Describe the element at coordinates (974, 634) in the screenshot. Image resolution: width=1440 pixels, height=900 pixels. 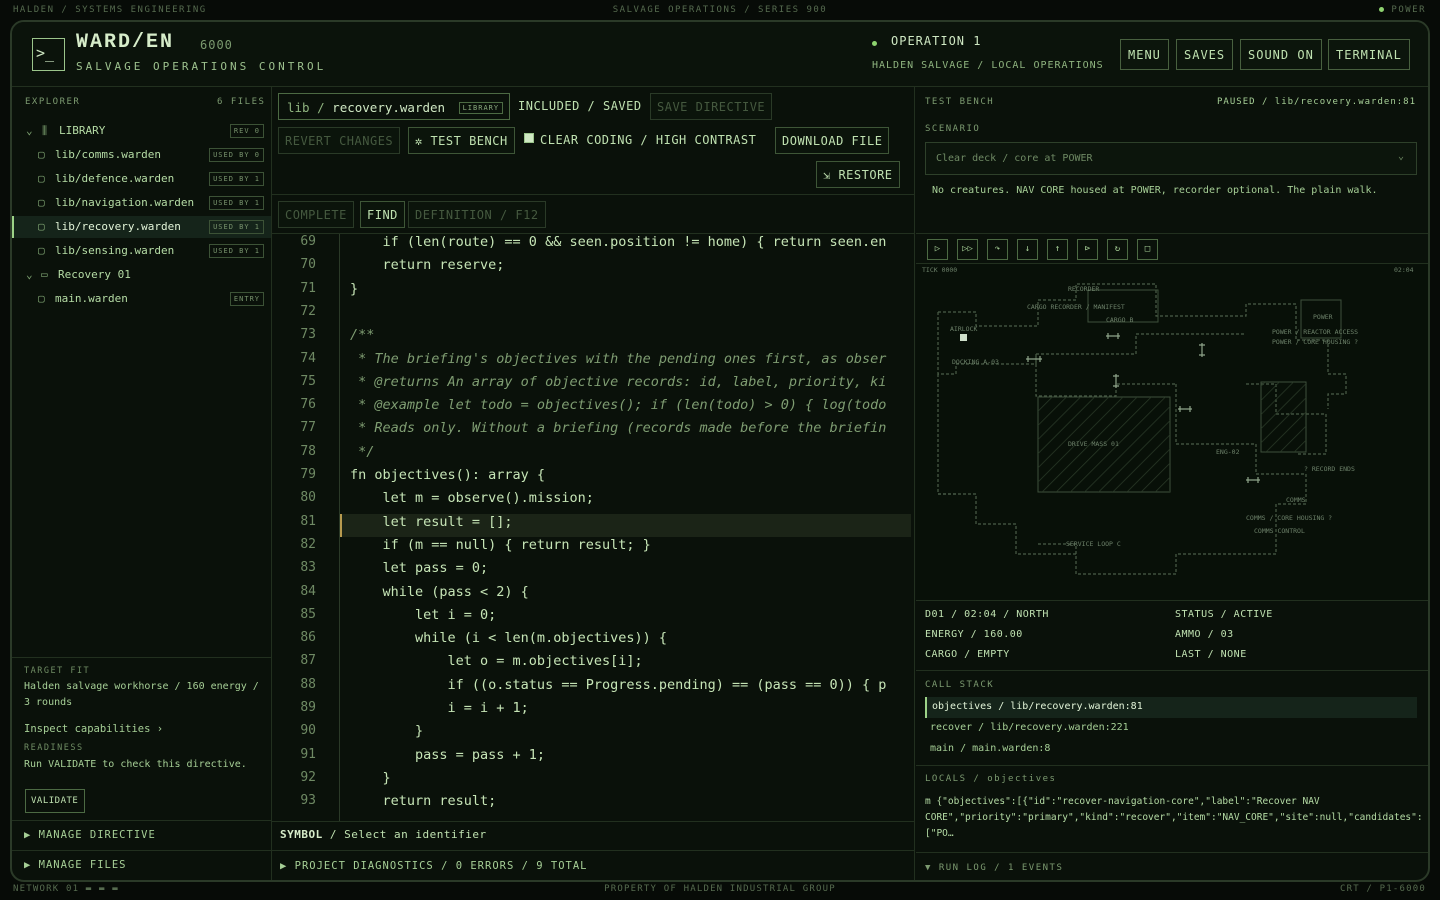
I see `stat-energy: ENERGY / 160.00` at that location.